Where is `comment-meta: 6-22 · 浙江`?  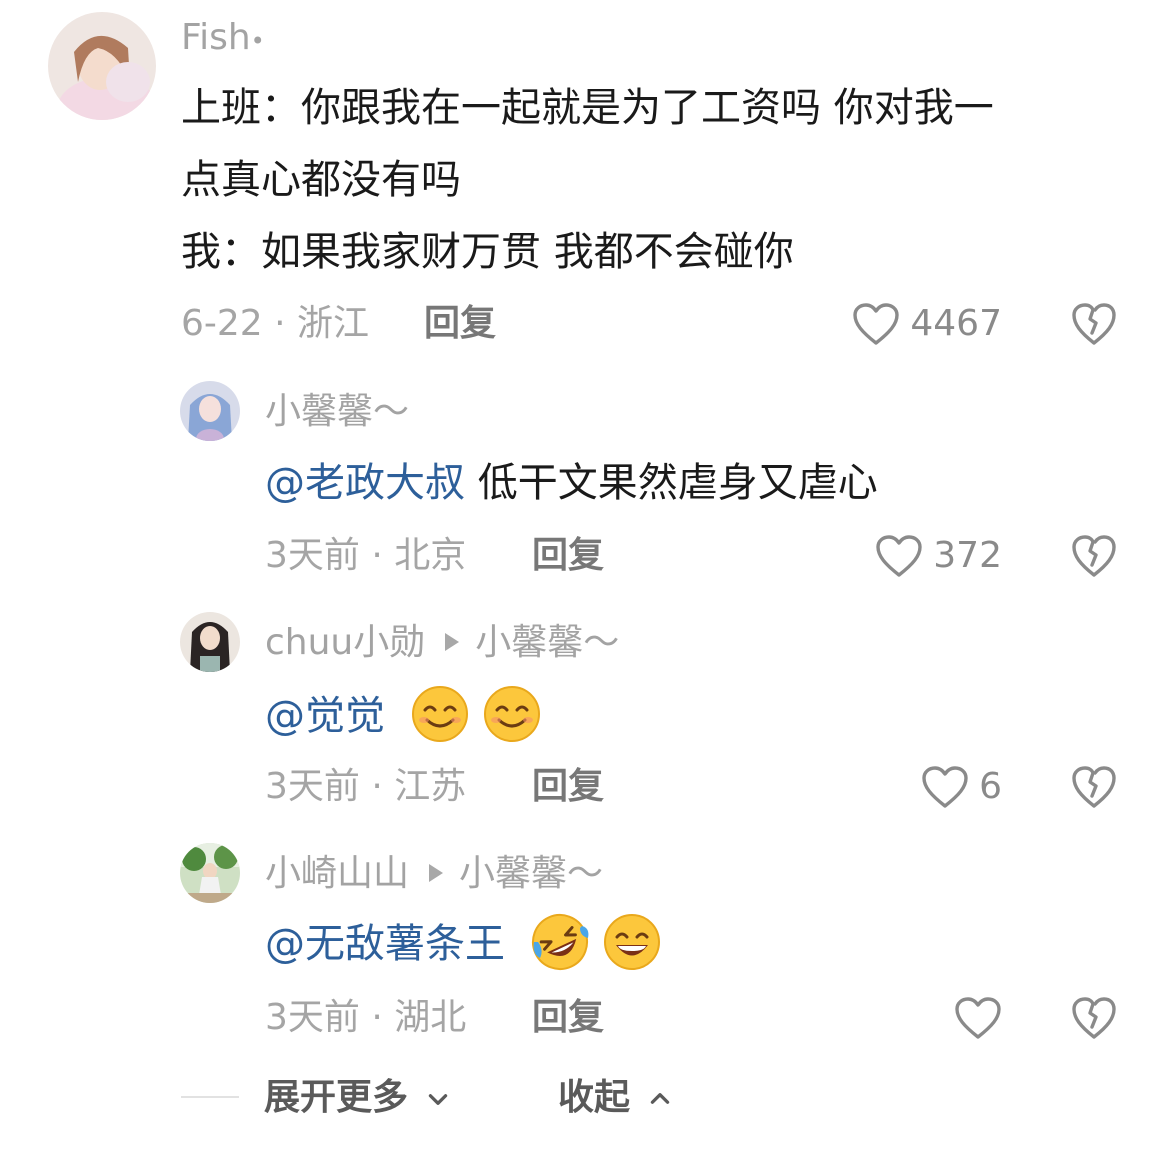
comment-meta: 6-22 · 浙江 is located at coordinates (275, 324).